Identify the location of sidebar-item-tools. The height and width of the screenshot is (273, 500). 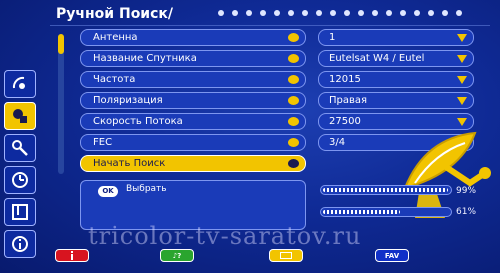
(20, 148).